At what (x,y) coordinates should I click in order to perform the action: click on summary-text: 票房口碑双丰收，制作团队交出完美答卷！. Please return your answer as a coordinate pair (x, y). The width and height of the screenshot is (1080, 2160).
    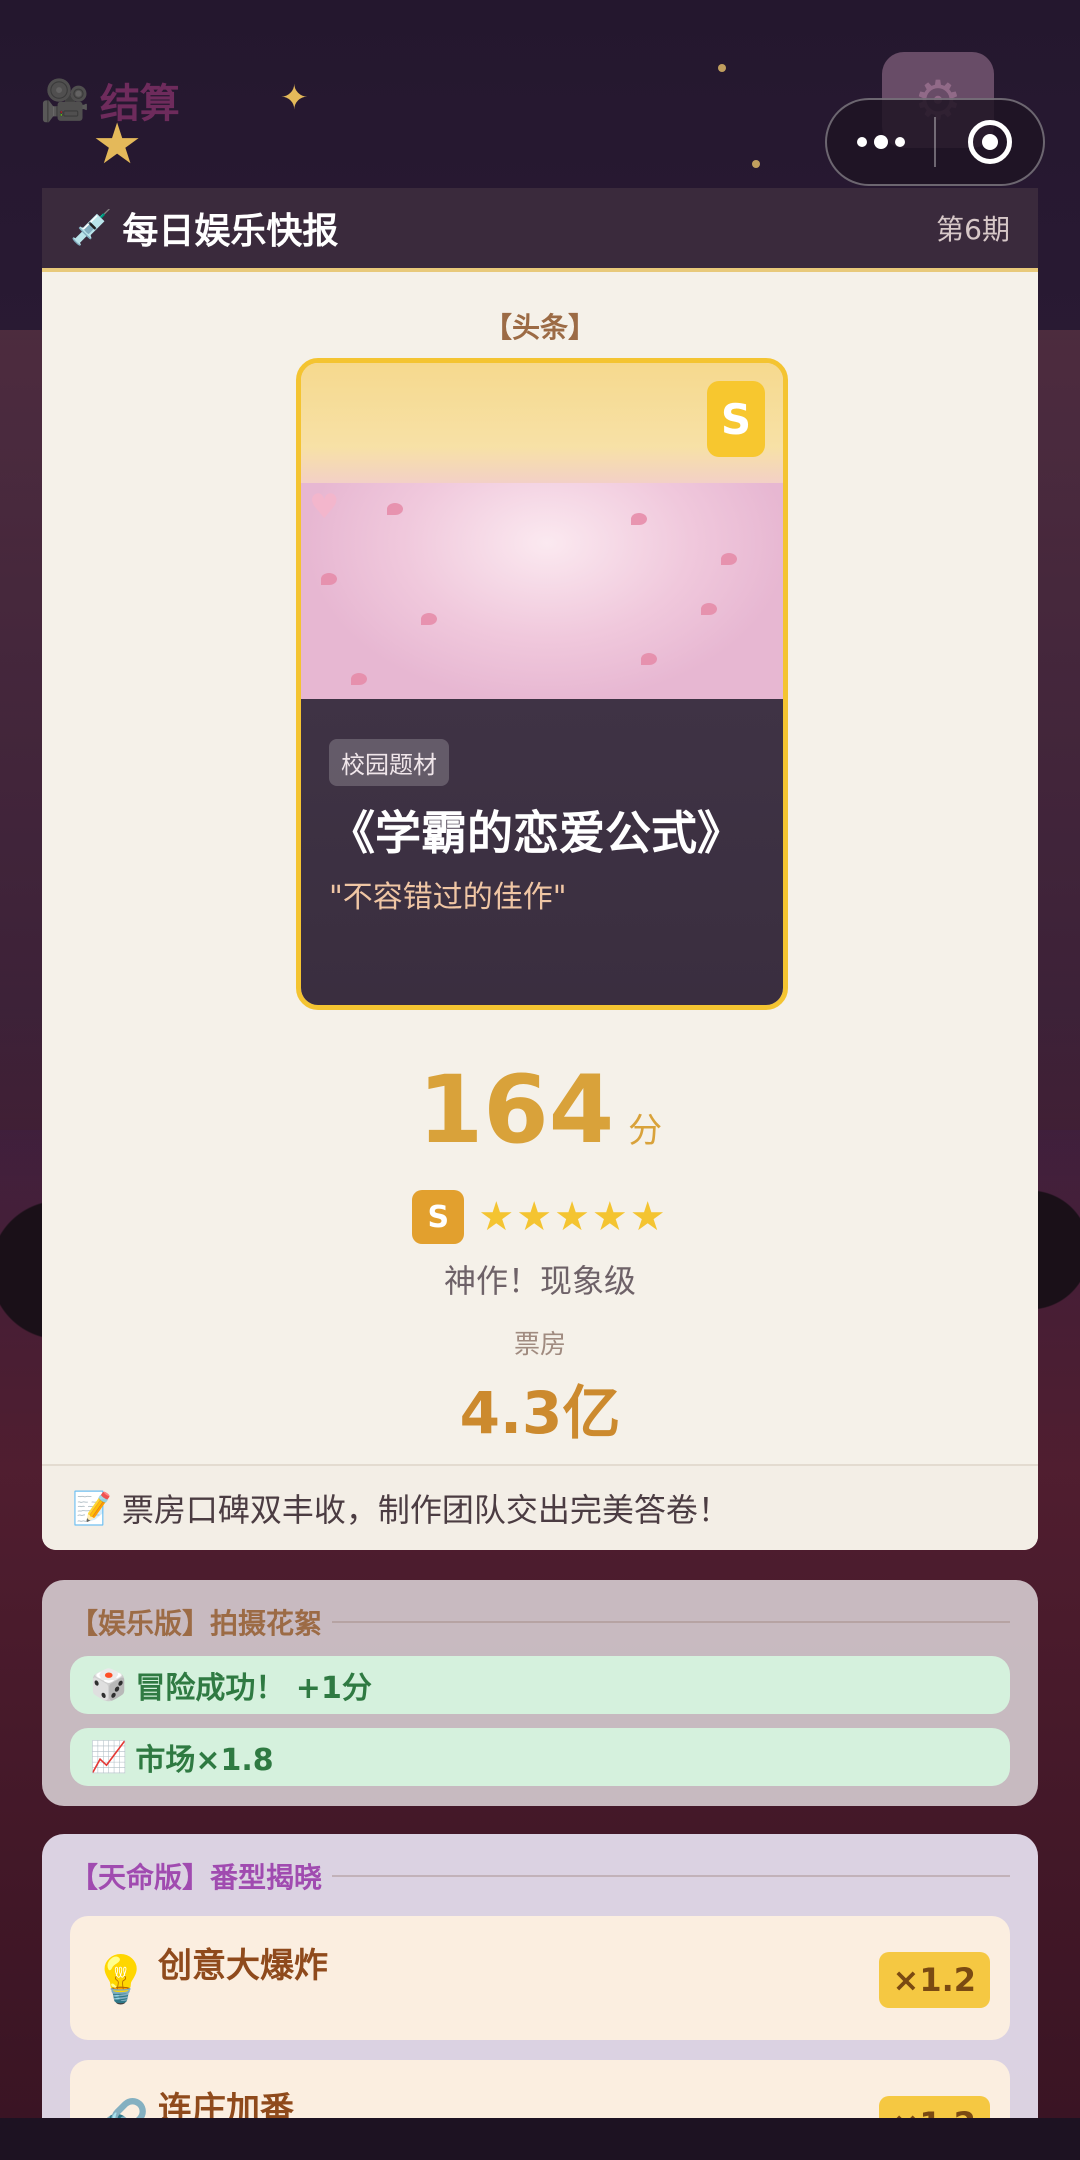
    Looking at the image, I should click on (425, 1510).